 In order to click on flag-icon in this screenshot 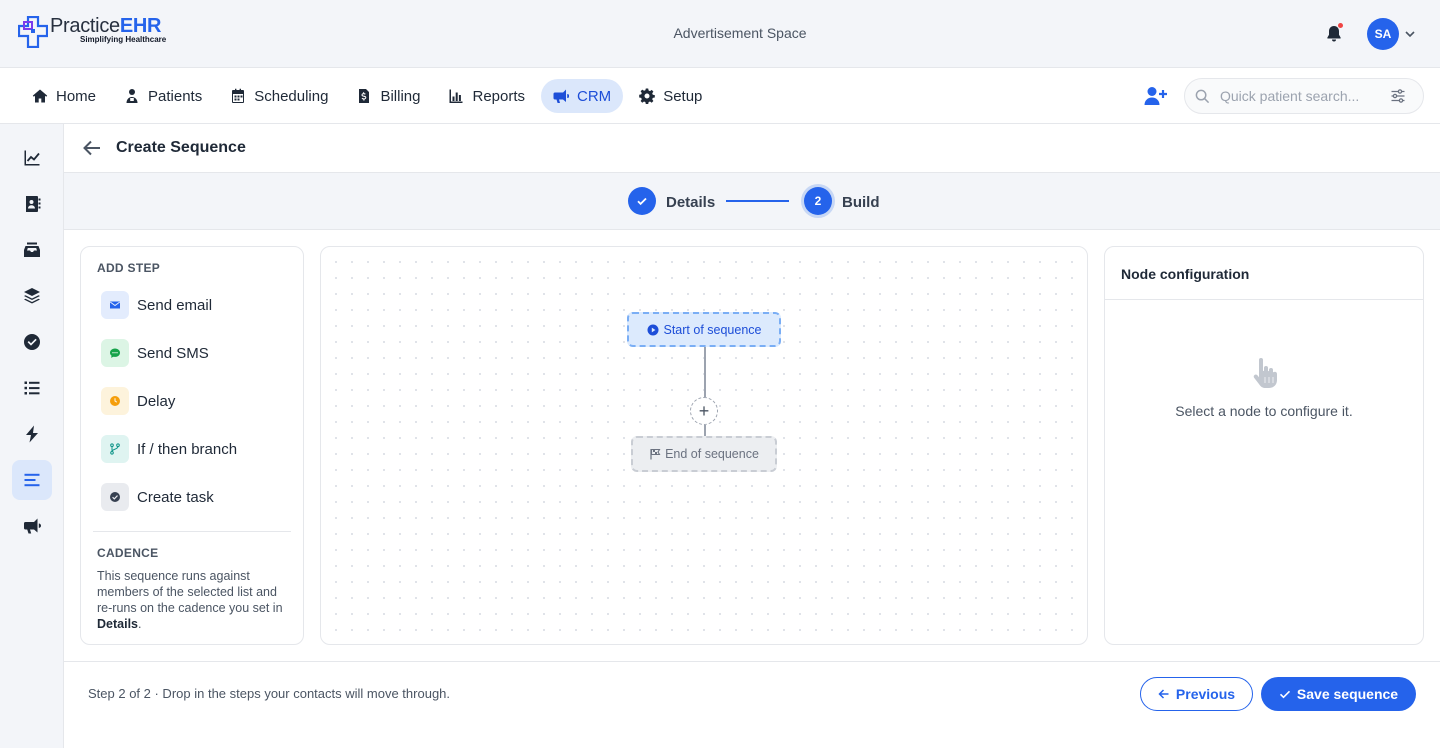, I will do `click(655, 454)`.